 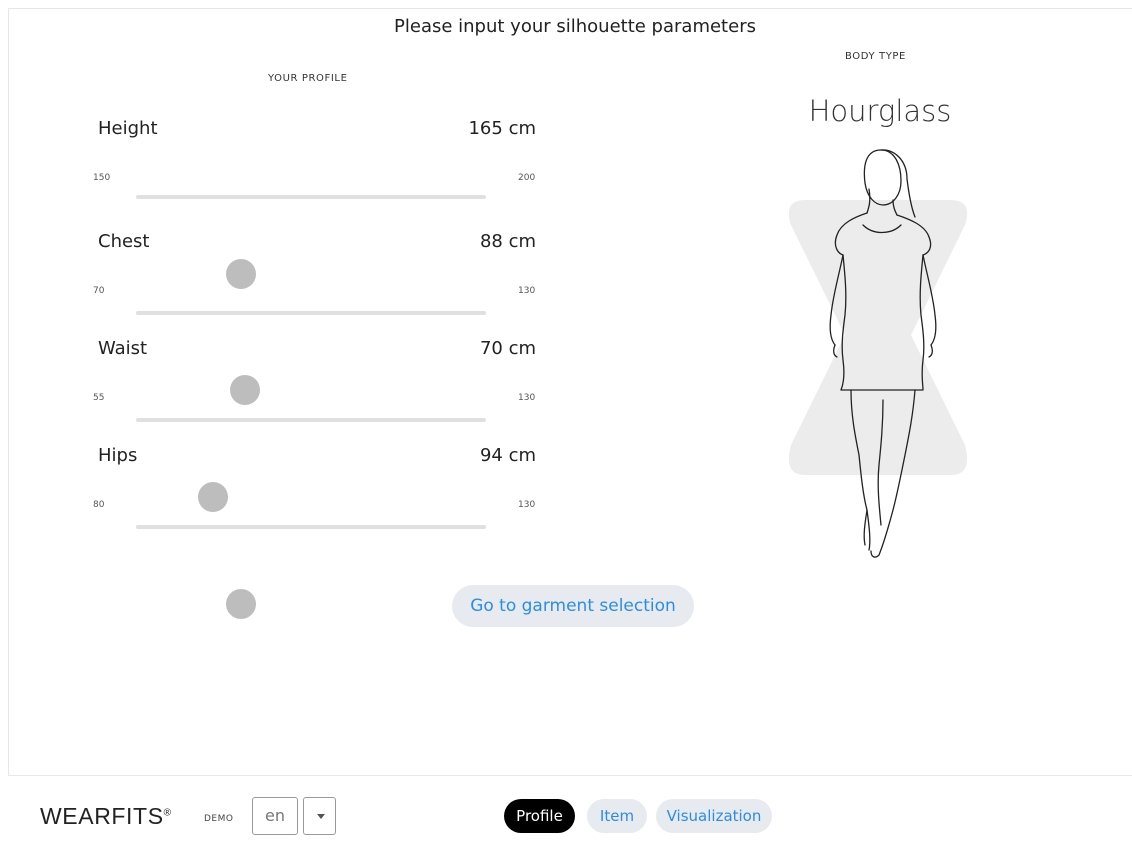 What do you see at coordinates (527, 291) in the screenshot?
I see `chest-max: 130` at bounding box center [527, 291].